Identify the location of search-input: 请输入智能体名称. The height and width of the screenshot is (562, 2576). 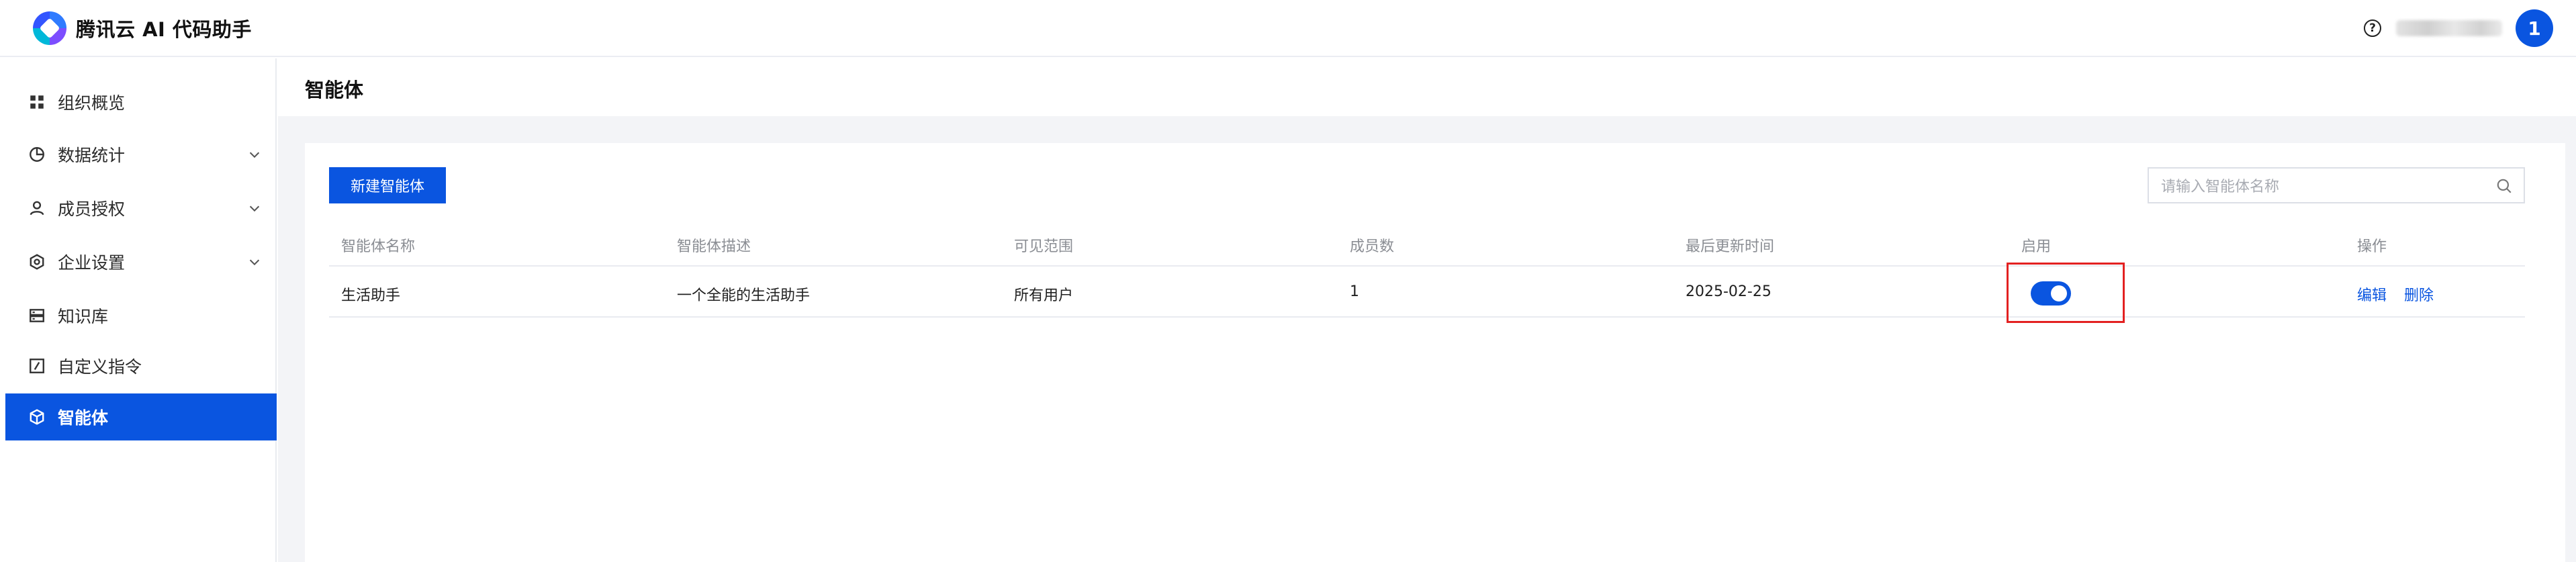
(2336, 185).